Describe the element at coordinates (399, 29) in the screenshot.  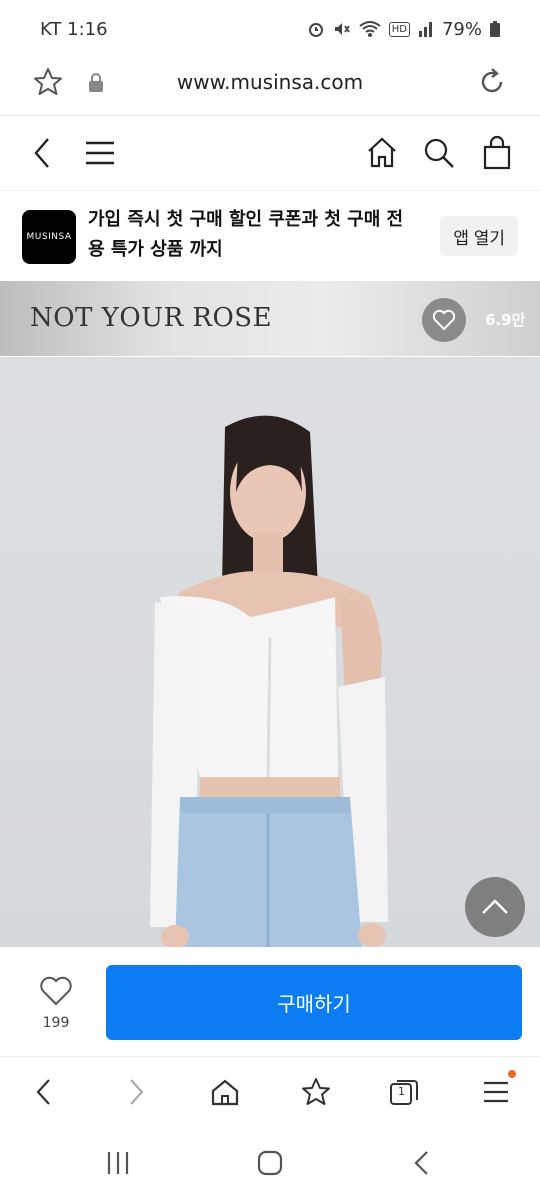
I see `hd-badge: HD` at that location.